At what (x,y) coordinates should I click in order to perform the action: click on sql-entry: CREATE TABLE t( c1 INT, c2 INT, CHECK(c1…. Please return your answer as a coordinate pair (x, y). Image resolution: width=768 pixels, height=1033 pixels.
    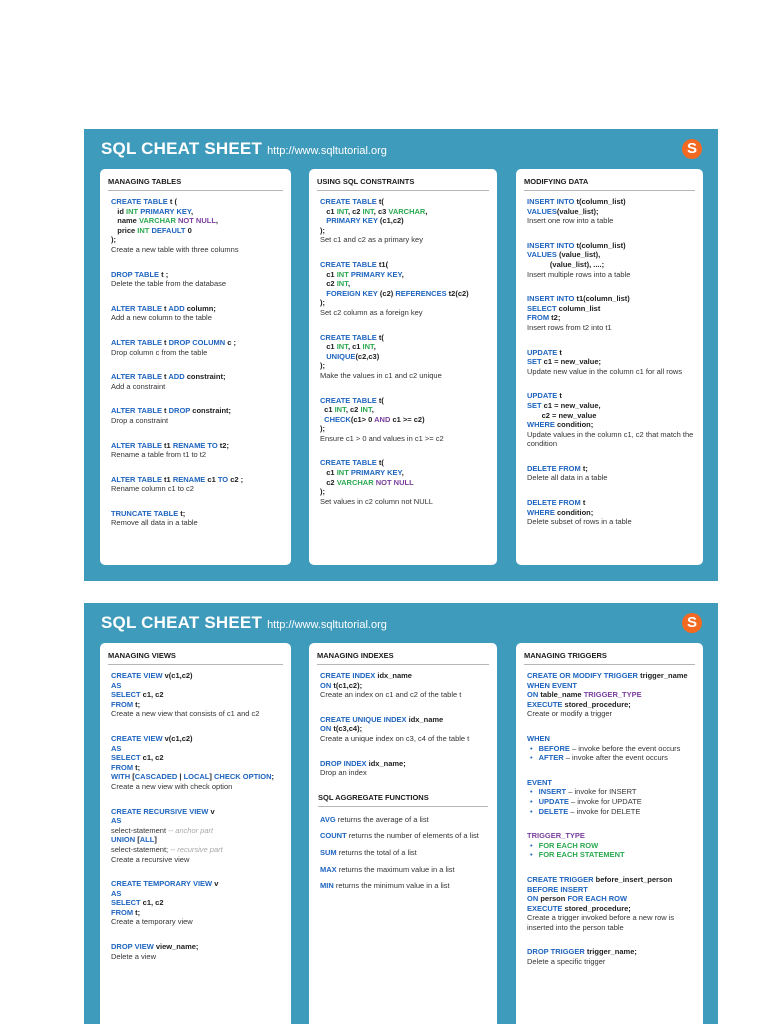
    Looking at the image, I should click on (404, 420).